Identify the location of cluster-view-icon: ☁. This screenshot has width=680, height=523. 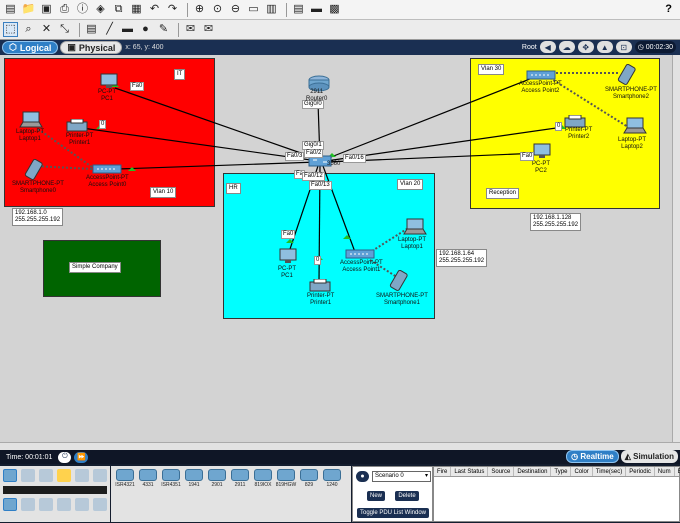
(566, 47).